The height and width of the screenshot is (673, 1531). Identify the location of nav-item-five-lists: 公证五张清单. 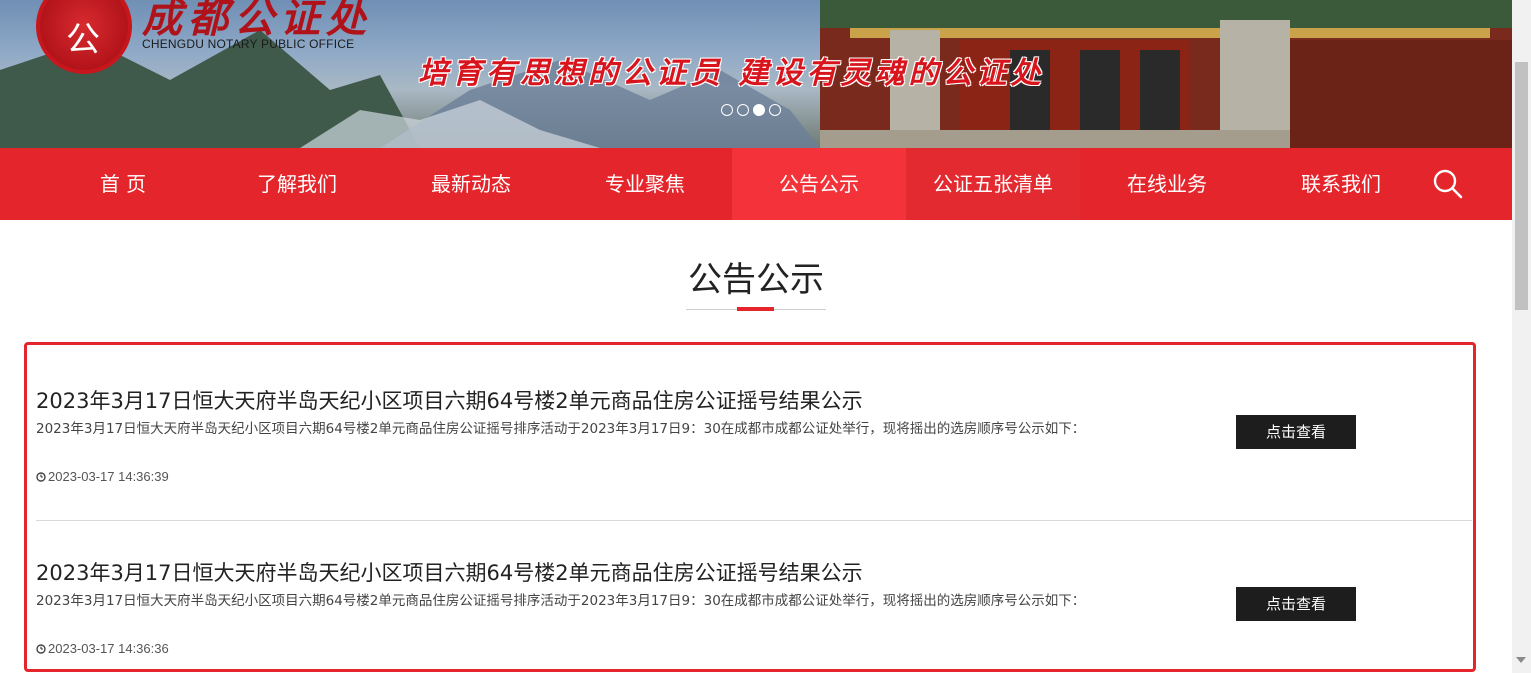
(993, 184).